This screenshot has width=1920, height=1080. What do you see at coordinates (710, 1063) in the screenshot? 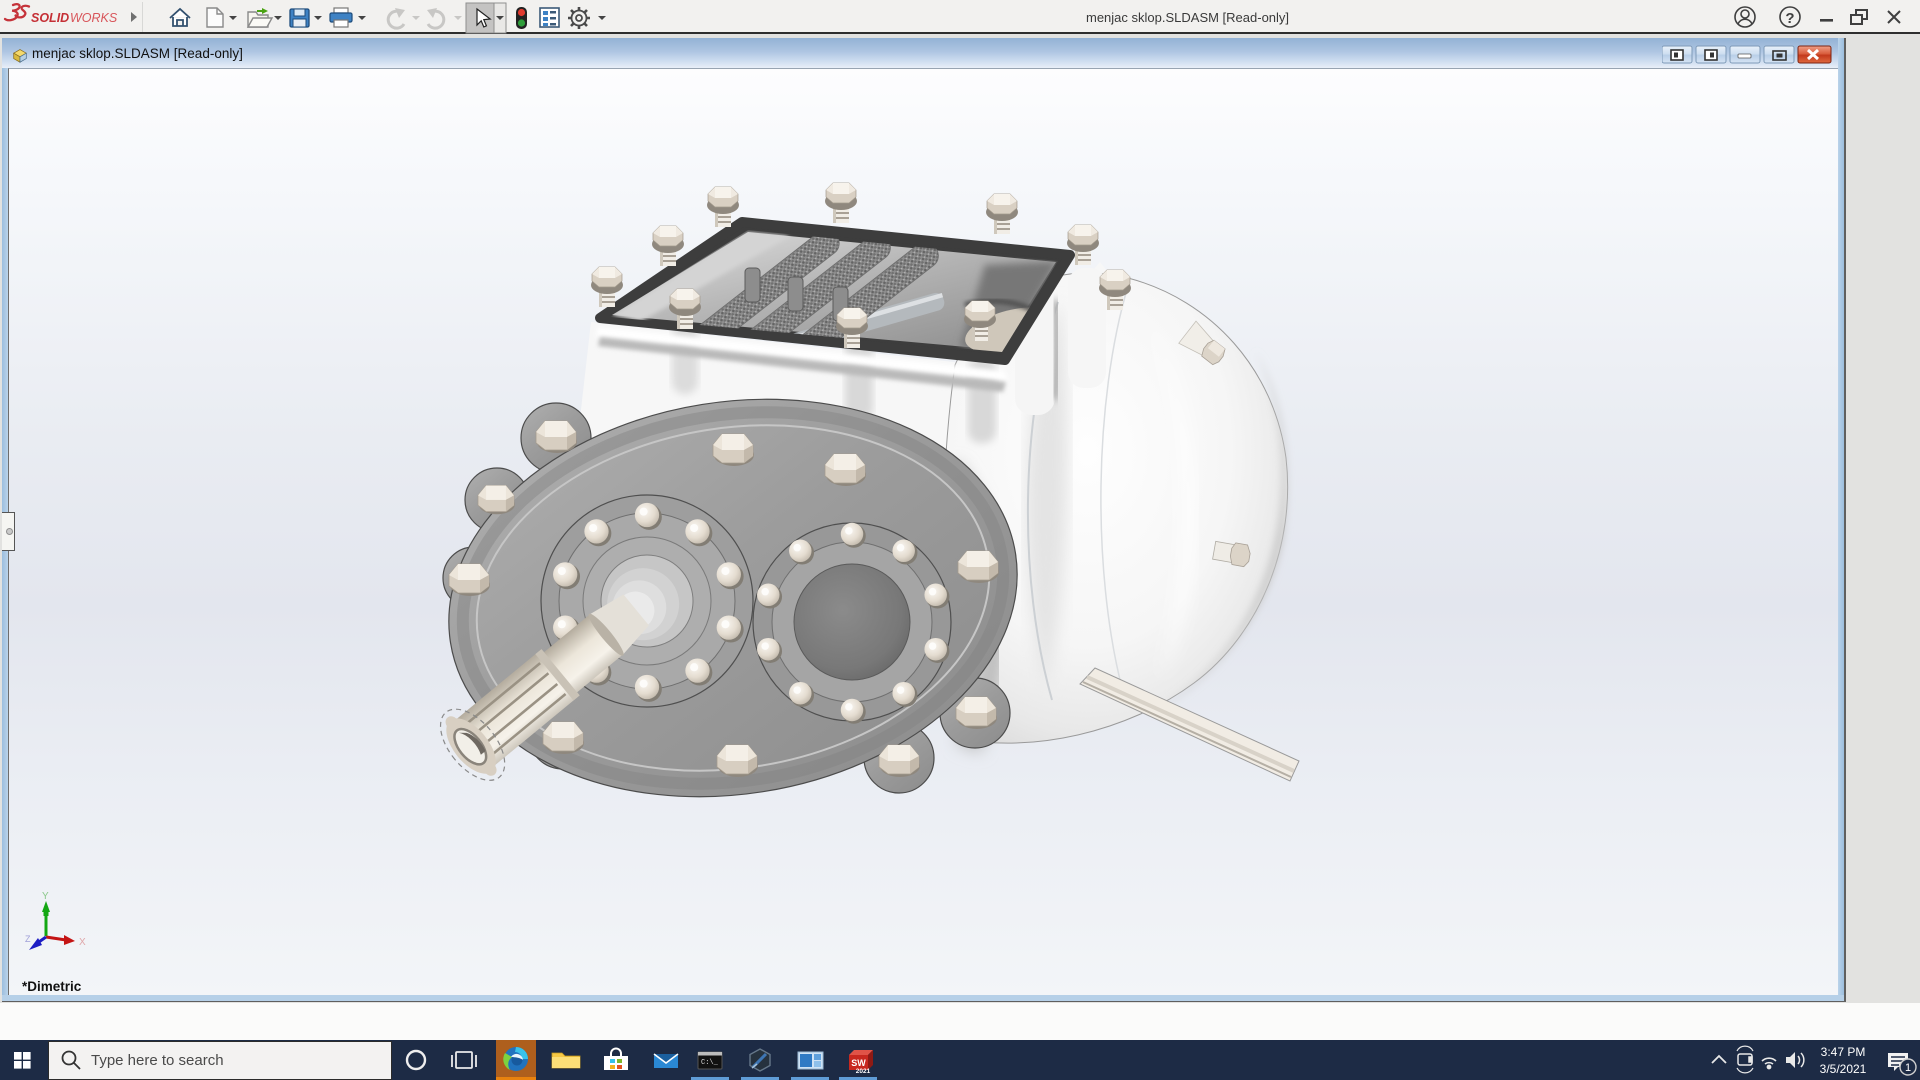
I see `svg-text: C:\_` at bounding box center [710, 1063].